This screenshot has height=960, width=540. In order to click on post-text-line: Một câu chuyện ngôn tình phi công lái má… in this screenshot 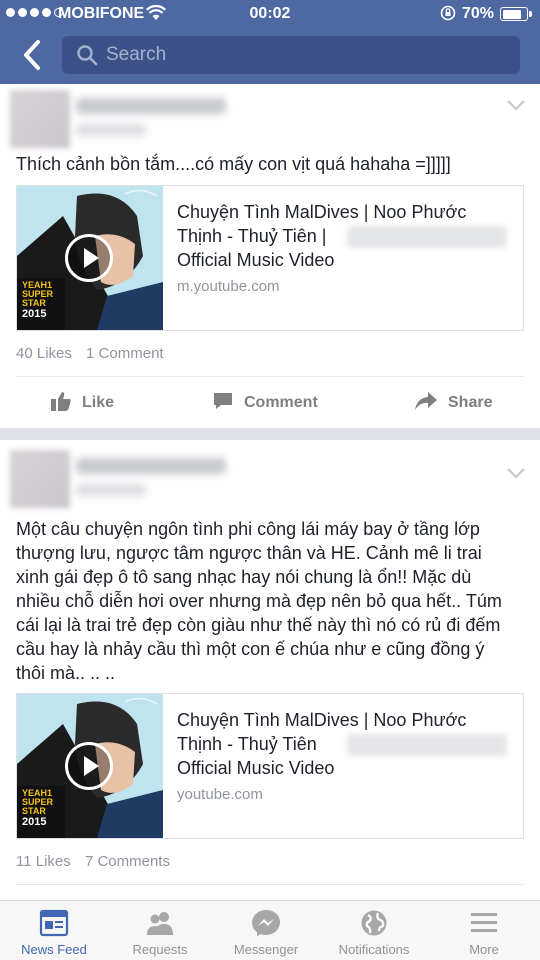, I will do `click(248, 529)`.